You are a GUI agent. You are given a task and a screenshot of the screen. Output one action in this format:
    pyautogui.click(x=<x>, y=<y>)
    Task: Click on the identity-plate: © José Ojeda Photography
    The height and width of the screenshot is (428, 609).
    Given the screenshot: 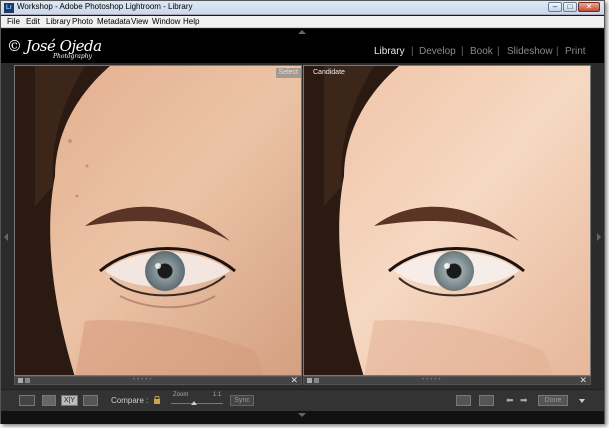 What is the action you would take?
    pyautogui.click(x=54, y=48)
    